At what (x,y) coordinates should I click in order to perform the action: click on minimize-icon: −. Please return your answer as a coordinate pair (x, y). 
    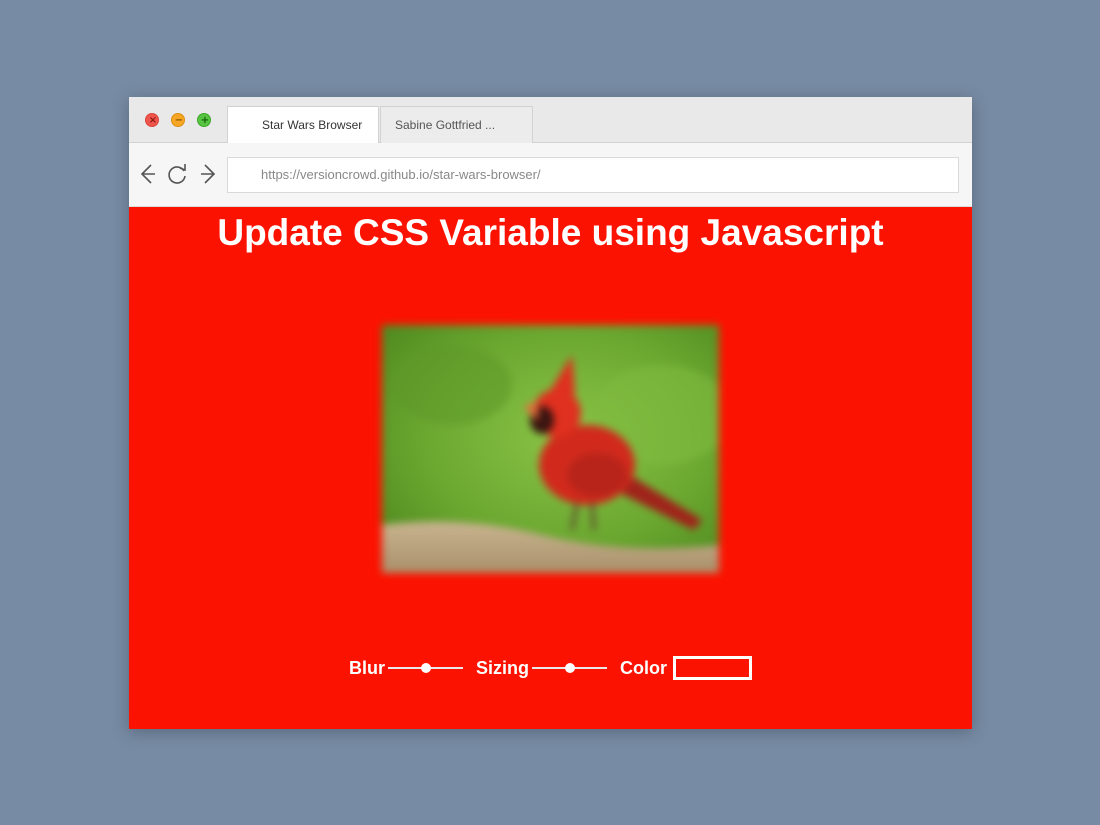
    Looking at the image, I should click on (179, 120).